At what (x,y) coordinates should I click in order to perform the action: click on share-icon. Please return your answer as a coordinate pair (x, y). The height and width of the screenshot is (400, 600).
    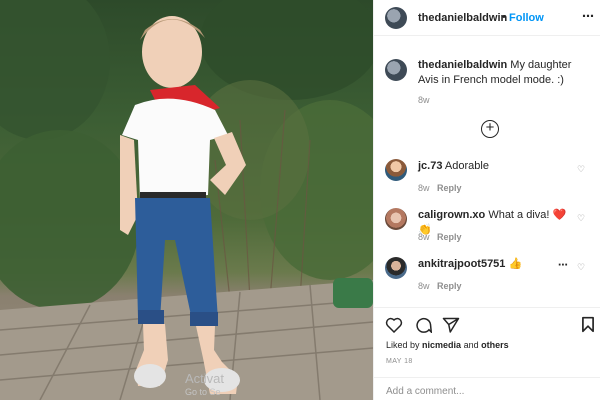
    Looking at the image, I should click on (451, 324).